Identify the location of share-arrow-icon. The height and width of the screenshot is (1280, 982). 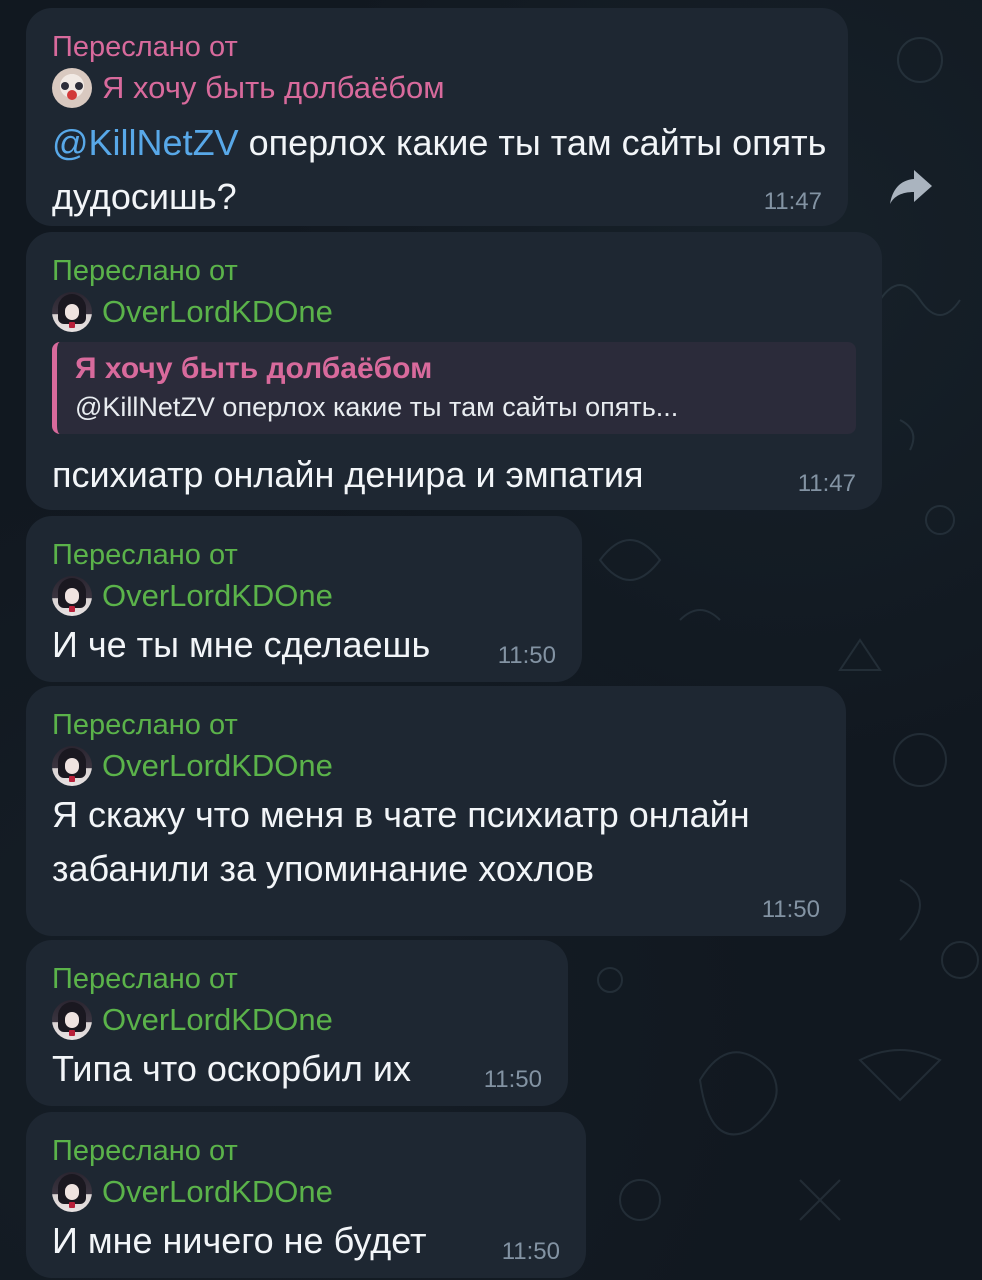
(911, 187).